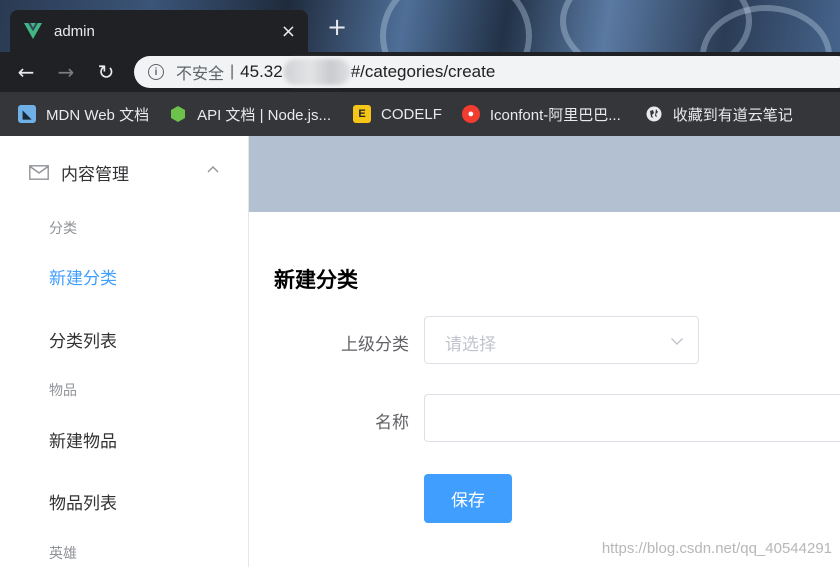  Describe the element at coordinates (677, 341) in the screenshot. I see `chevron-down-icon` at that location.